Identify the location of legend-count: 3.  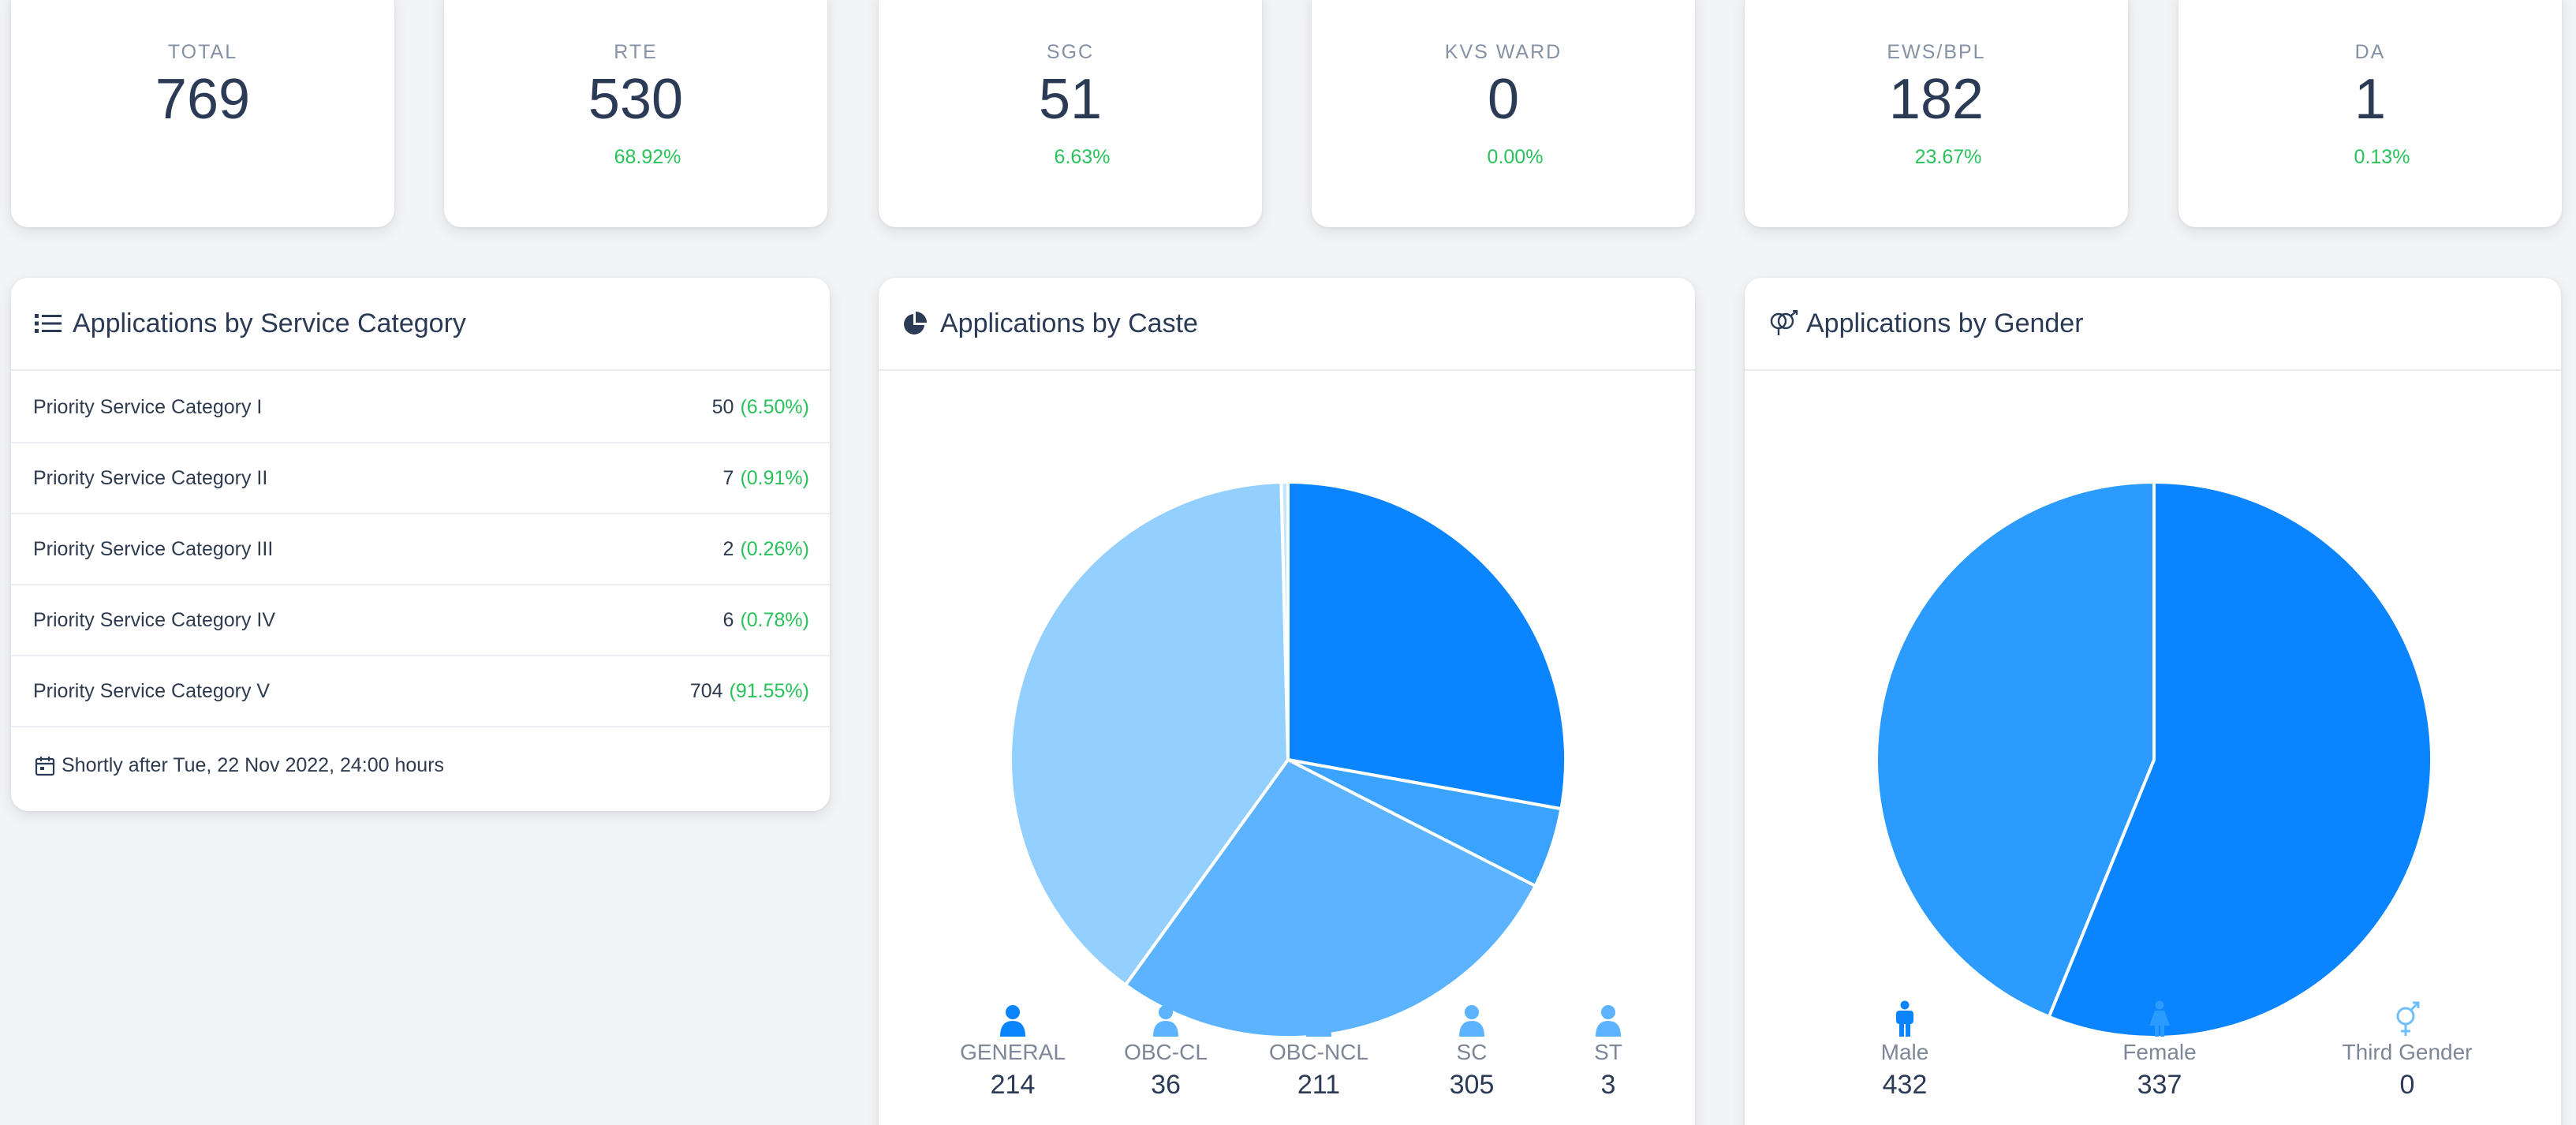
(1608, 1085).